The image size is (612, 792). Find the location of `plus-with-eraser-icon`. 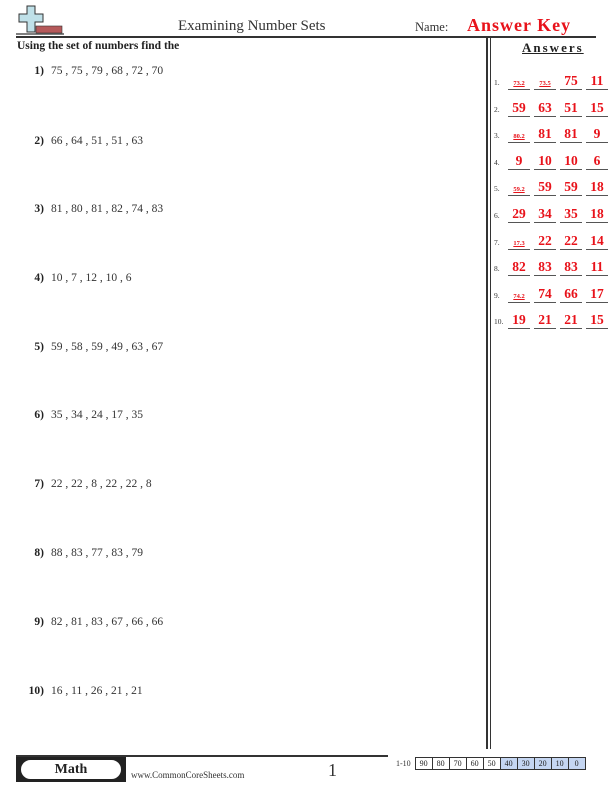

plus-with-eraser-icon is located at coordinates (40, 20).